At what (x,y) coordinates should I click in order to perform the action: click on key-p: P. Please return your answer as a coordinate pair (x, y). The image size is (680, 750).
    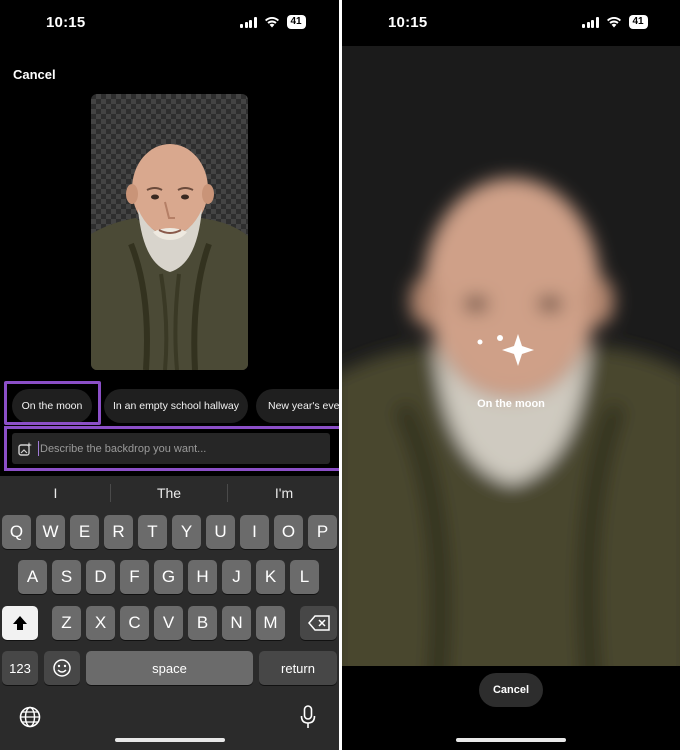
    Looking at the image, I should click on (322, 532).